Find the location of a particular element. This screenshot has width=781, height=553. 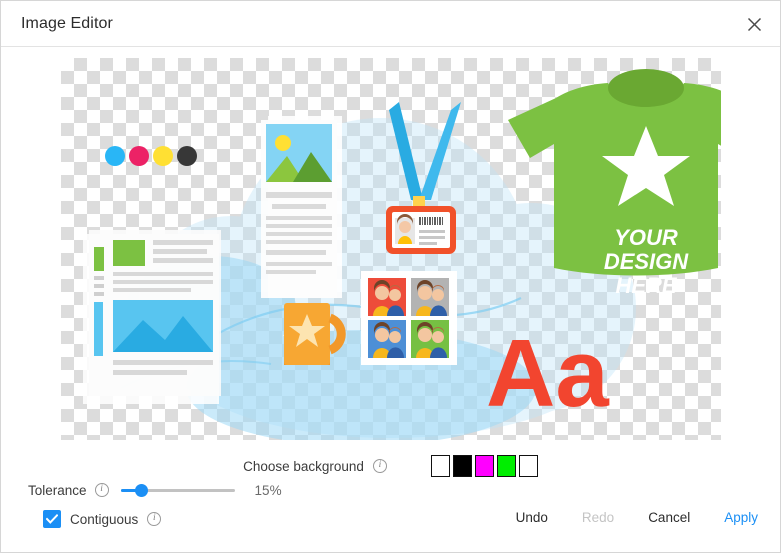

dialog-titlebar: Image Editor is located at coordinates (390, 24).